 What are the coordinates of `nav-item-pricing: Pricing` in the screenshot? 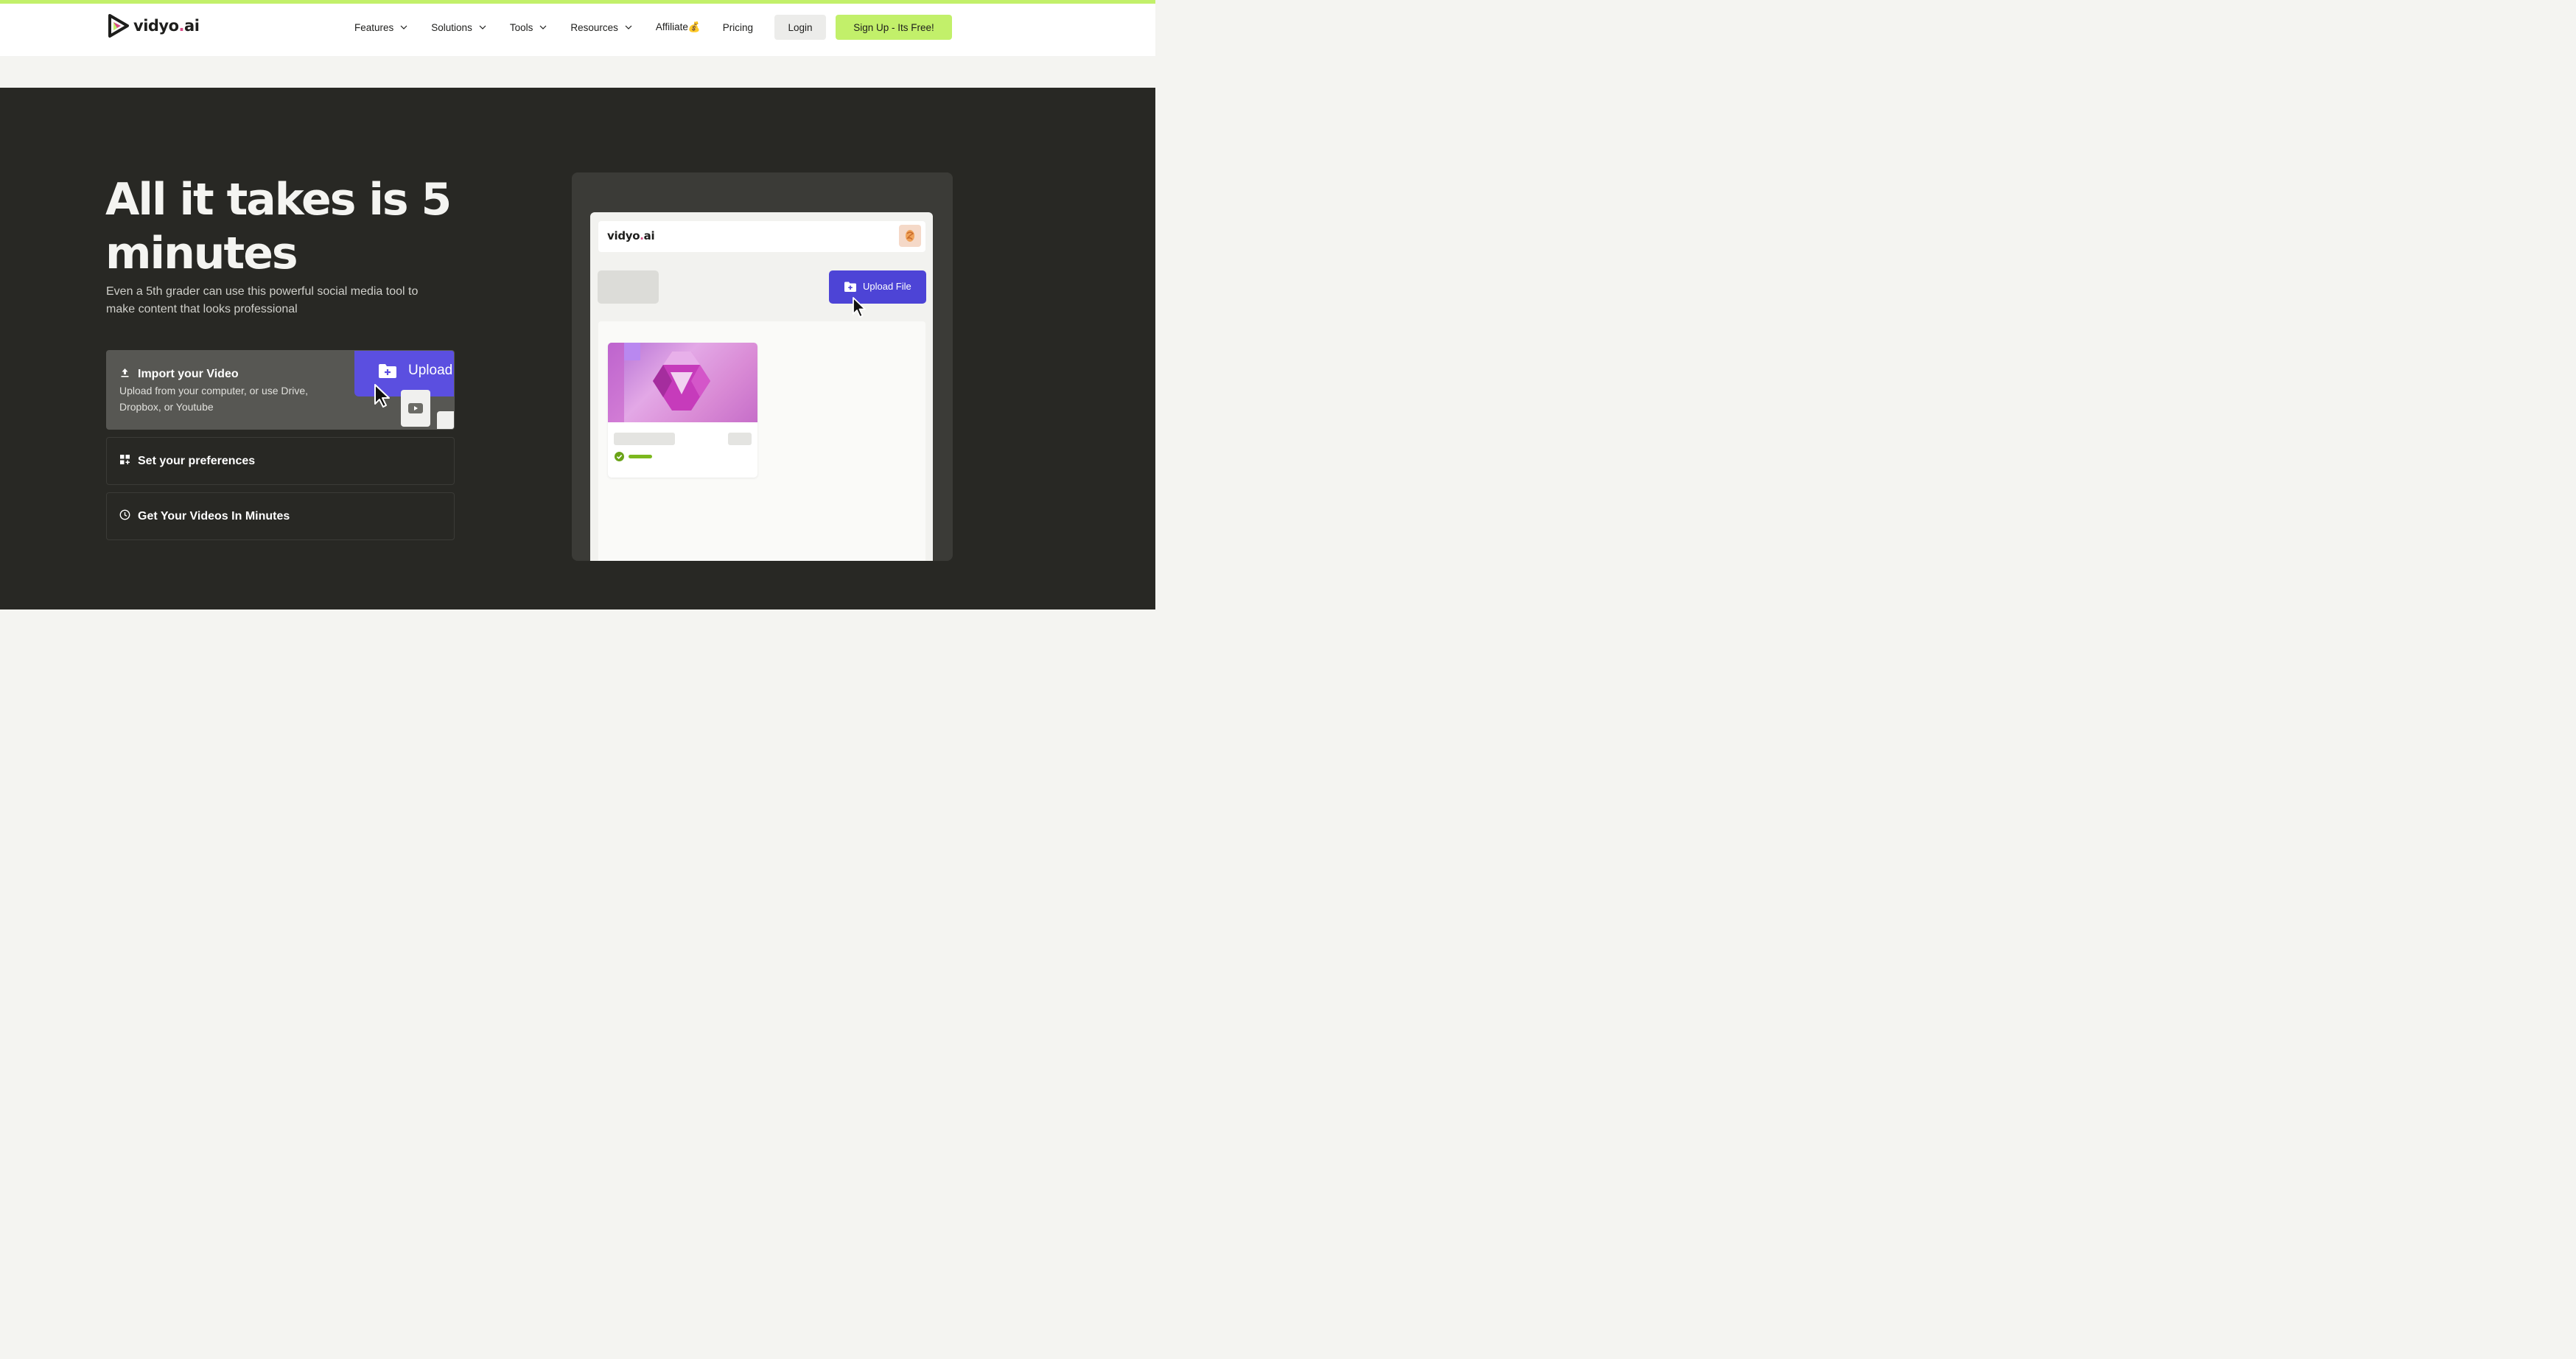 It's located at (738, 27).